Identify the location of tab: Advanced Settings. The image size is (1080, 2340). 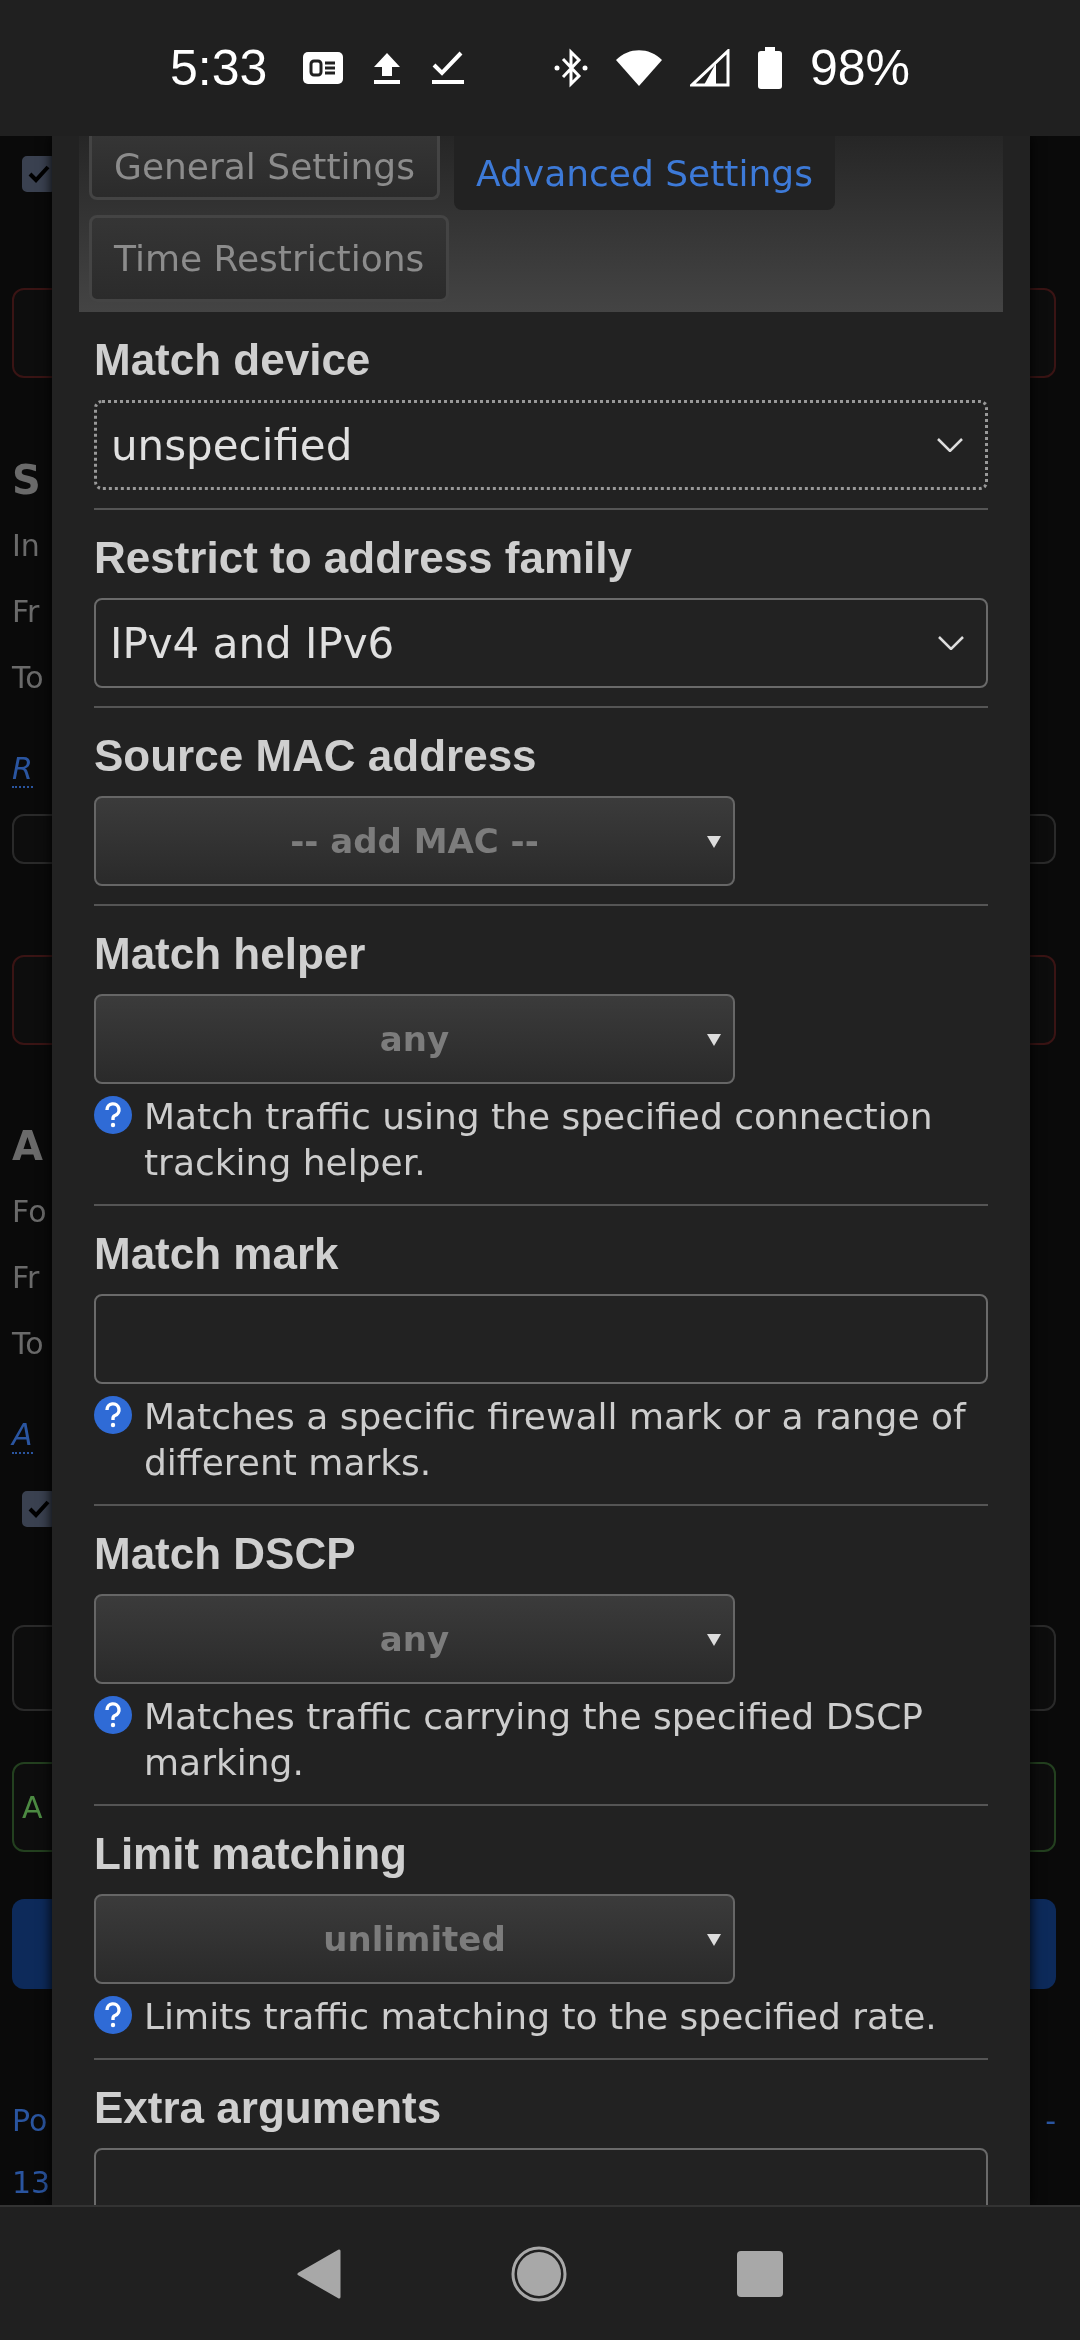
(644, 173).